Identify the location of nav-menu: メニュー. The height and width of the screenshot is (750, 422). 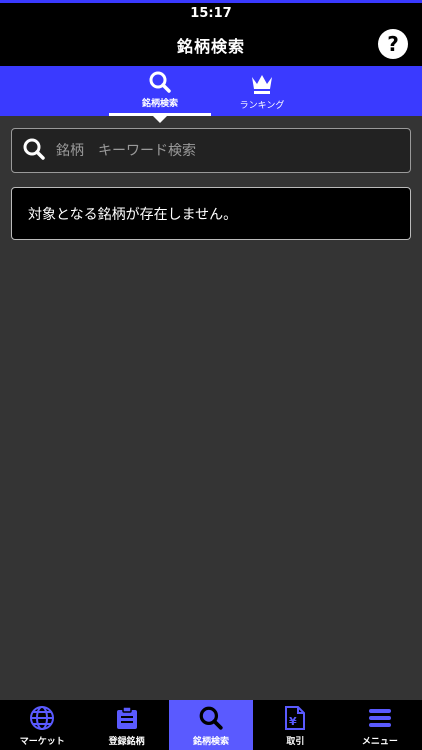
(380, 725).